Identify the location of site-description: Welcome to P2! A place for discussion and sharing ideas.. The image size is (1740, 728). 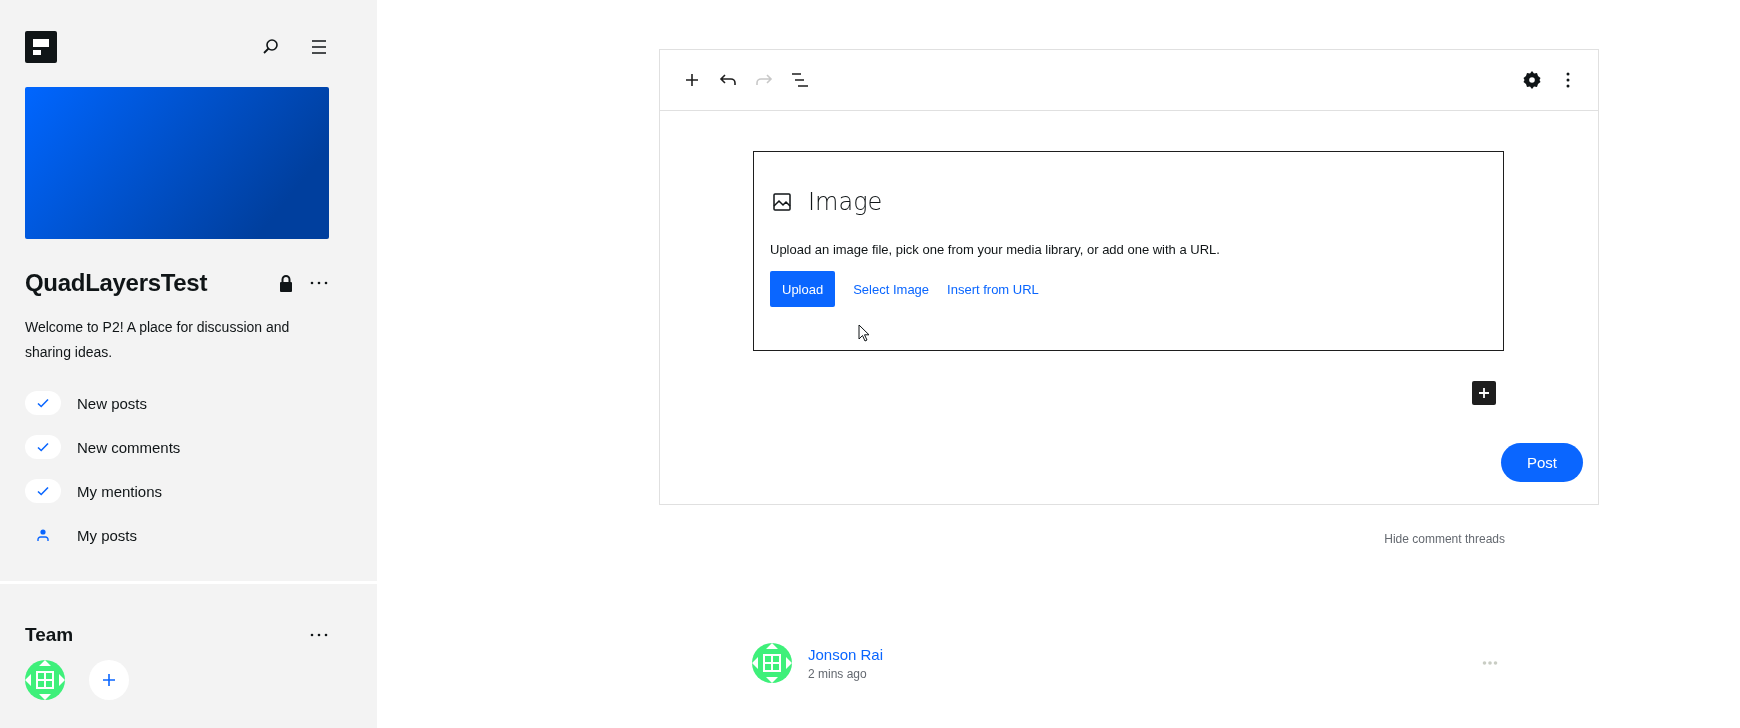
(158, 340).